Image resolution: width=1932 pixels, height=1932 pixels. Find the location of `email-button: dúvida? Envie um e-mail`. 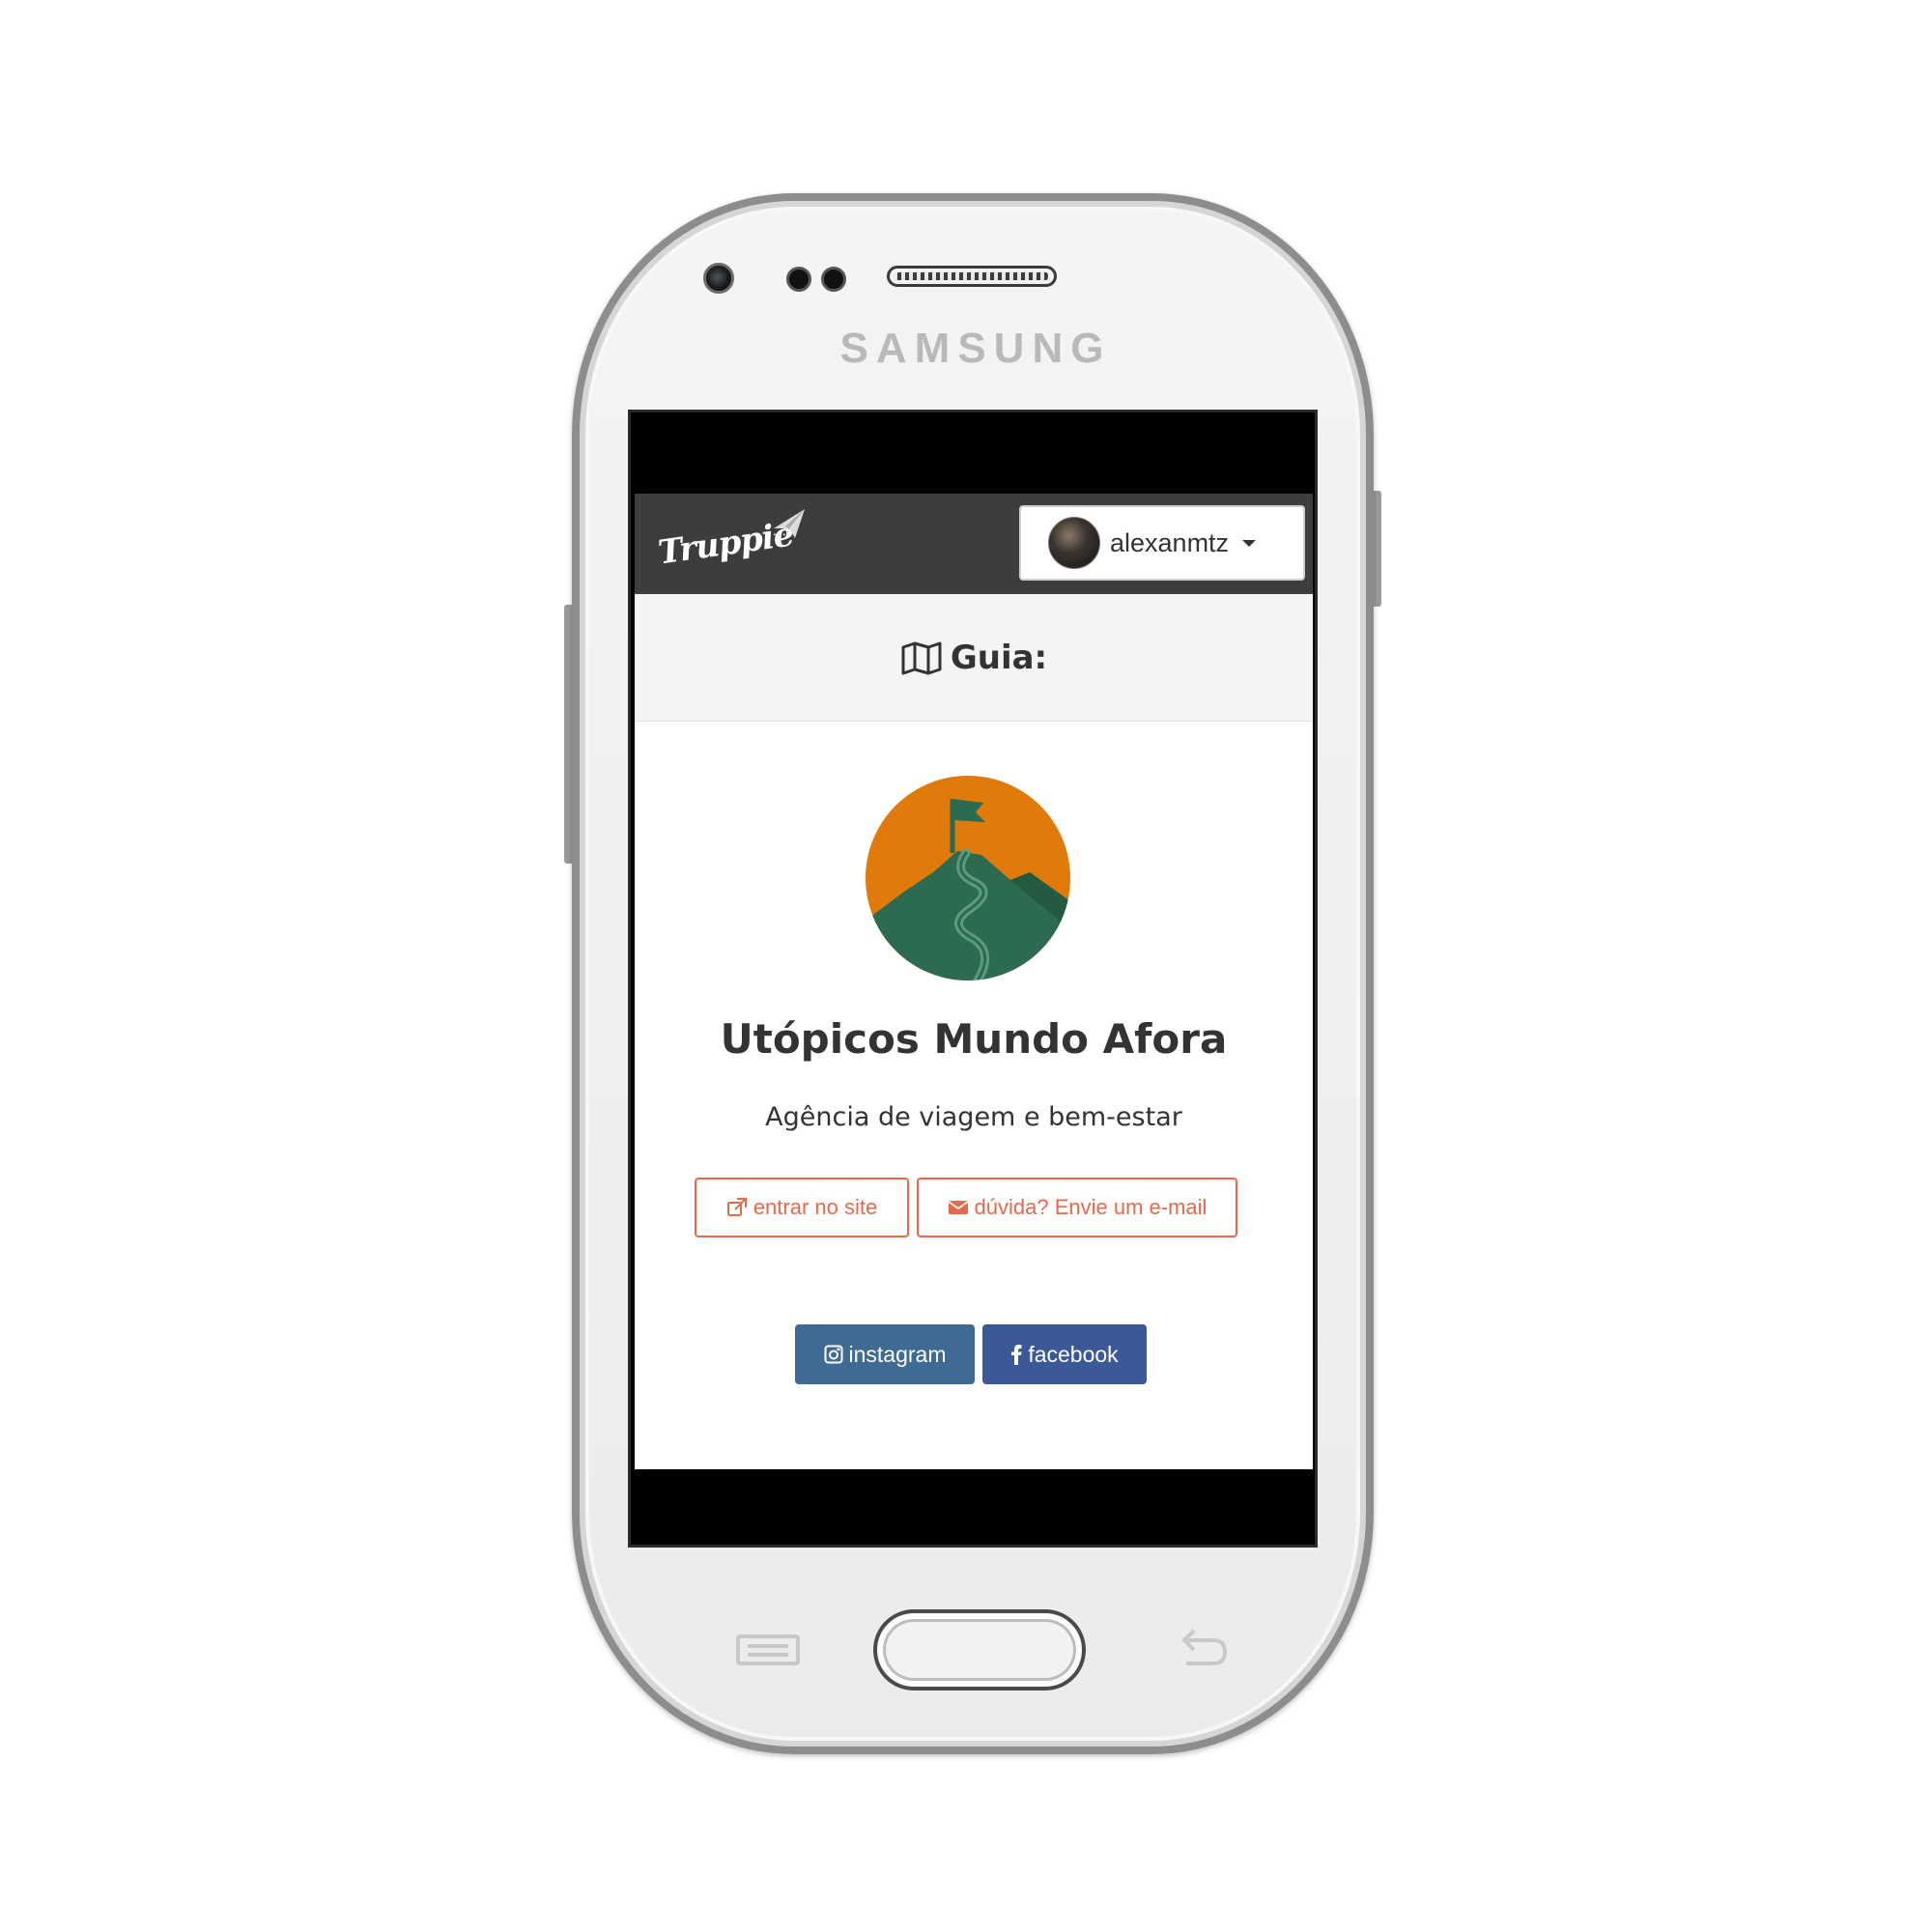

email-button: dúvida? Envie um e-mail is located at coordinates (1077, 1207).